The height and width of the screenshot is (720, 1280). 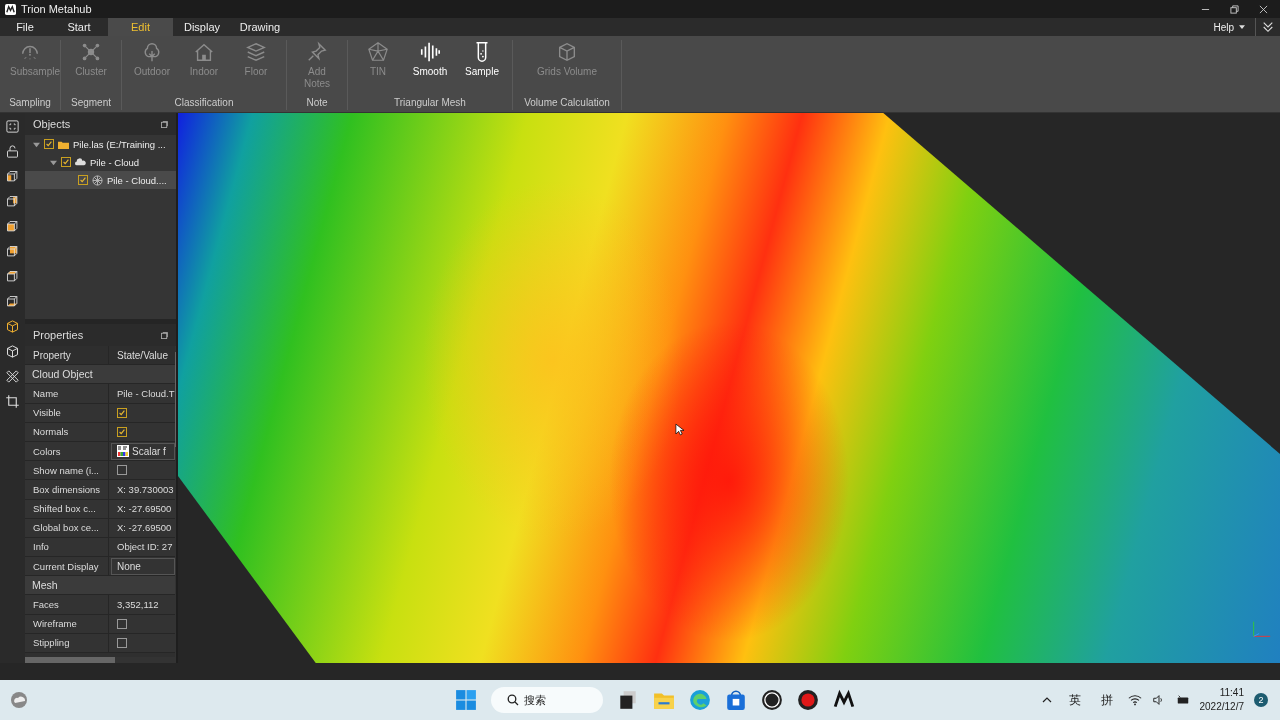 What do you see at coordinates (317, 52) in the screenshot?
I see `pin-icon` at bounding box center [317, 52].